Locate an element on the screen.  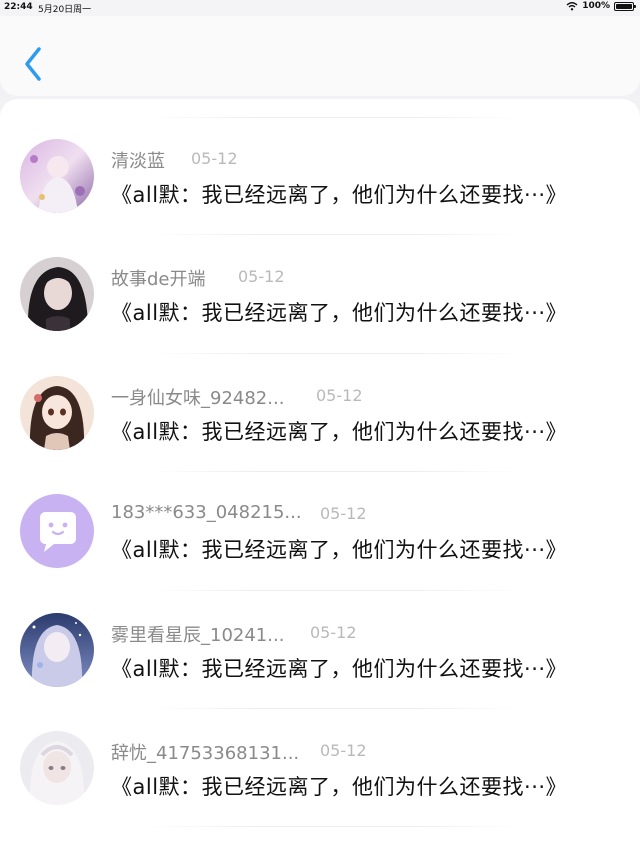
user-name: 故事de开端 is located at coordinates (158, 278).